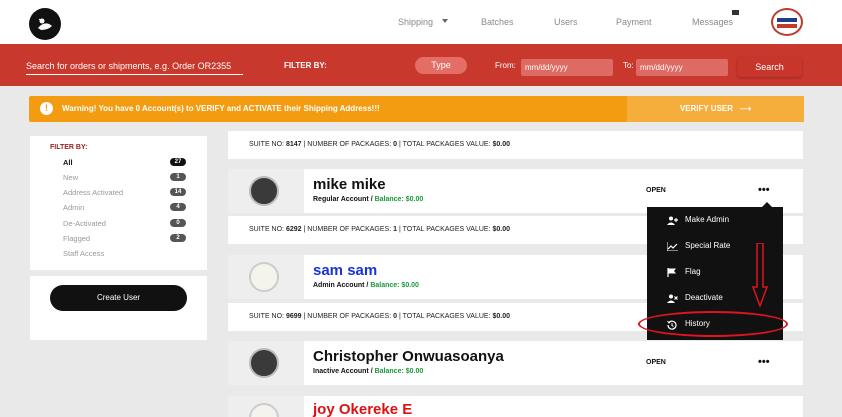 This screenshot has height=417, width=842. I want to click on arrow-right-icon: ⟶, so click(745, 108).